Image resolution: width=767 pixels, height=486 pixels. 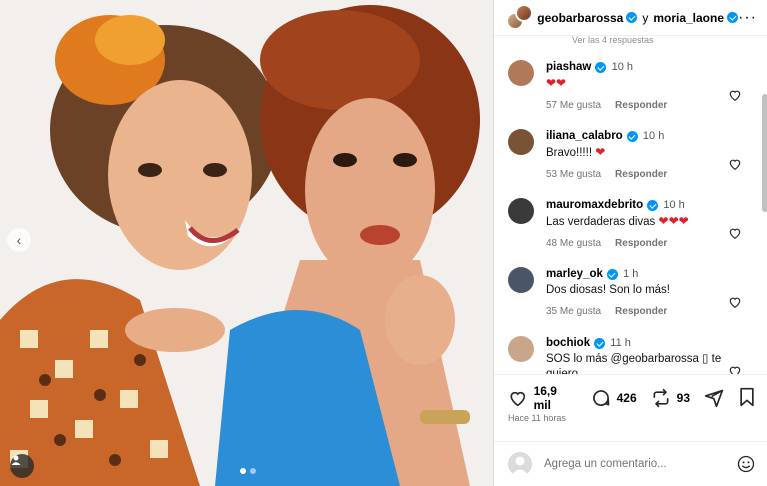 What do you see at coordinates (747, 18) in the screenshot?
I see `more-options-icon: ···` at bounding box center [747, 18].